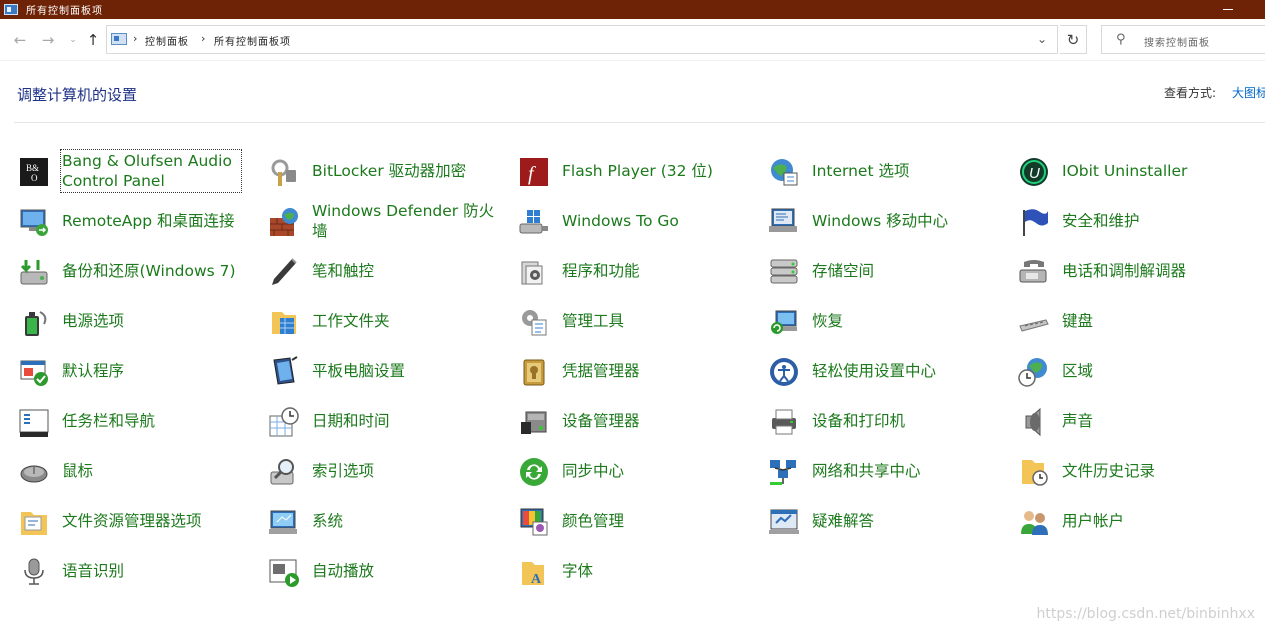 Image resolution: width=1265 pixels, height=634 pixels. What do you see at coordinates (888, 271) in the screenshot?
I see `control-panel-item: 存储空间` at bounding box center [888, 271].